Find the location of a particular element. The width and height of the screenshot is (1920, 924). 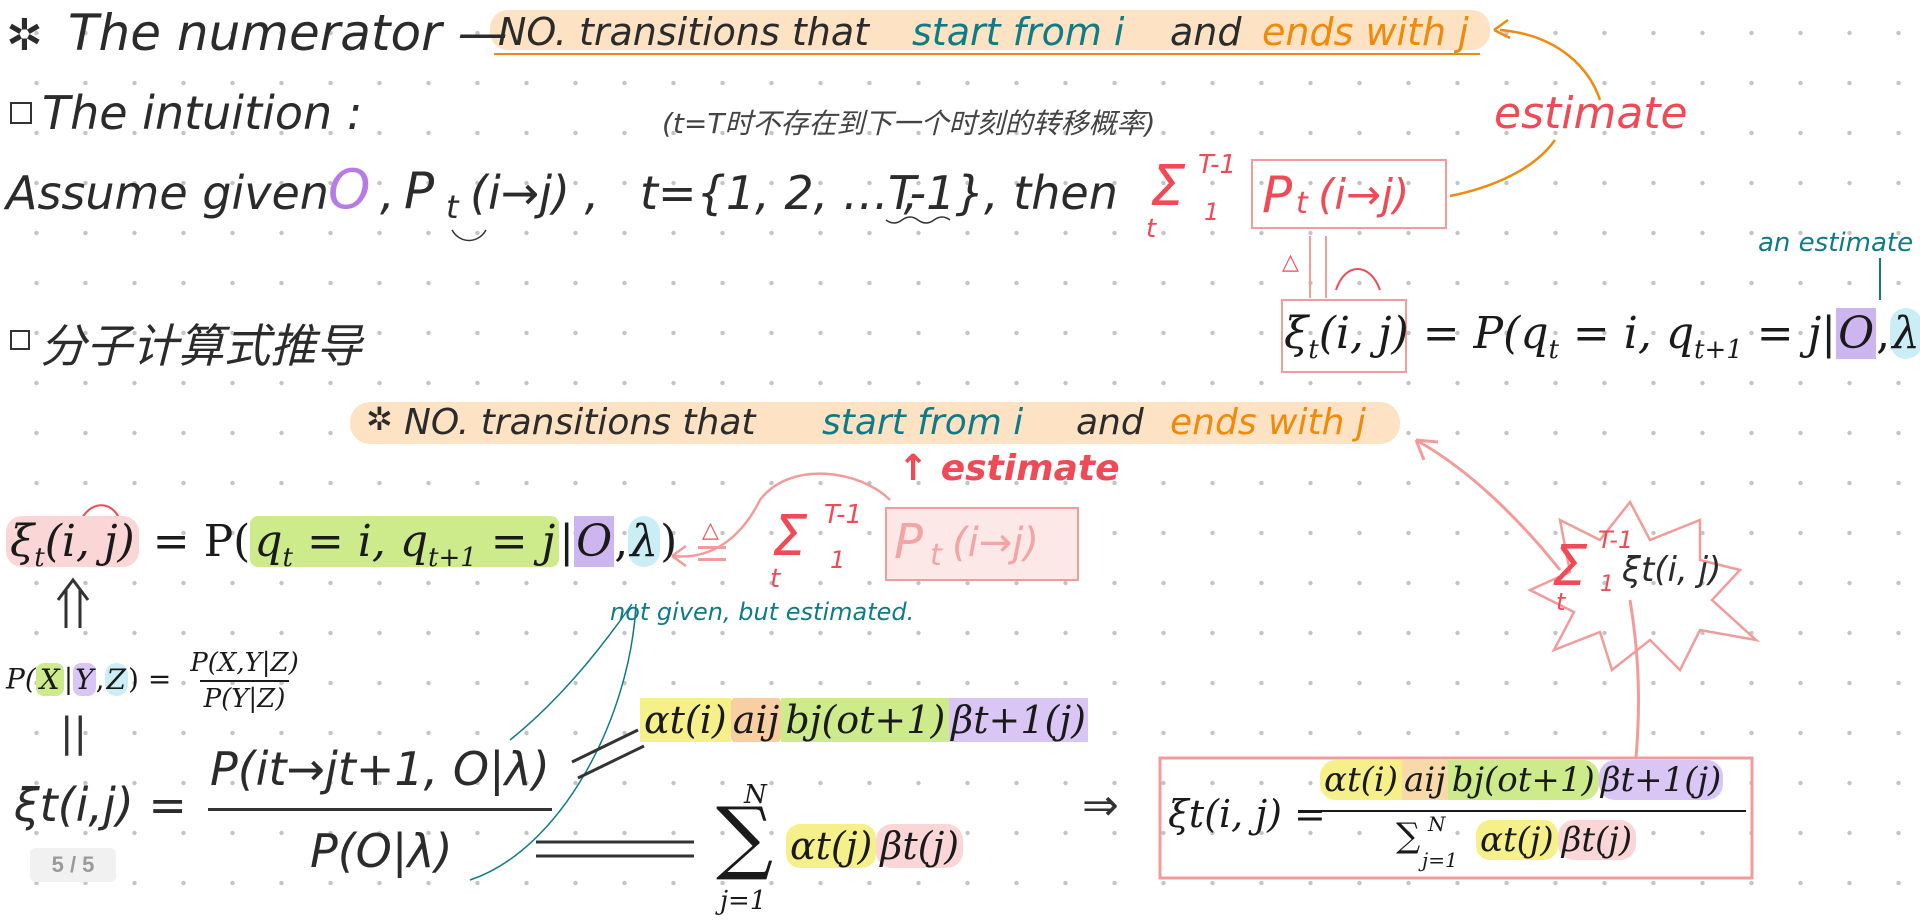

den-alpha: αt(j) is located at coordinates (831, 846).